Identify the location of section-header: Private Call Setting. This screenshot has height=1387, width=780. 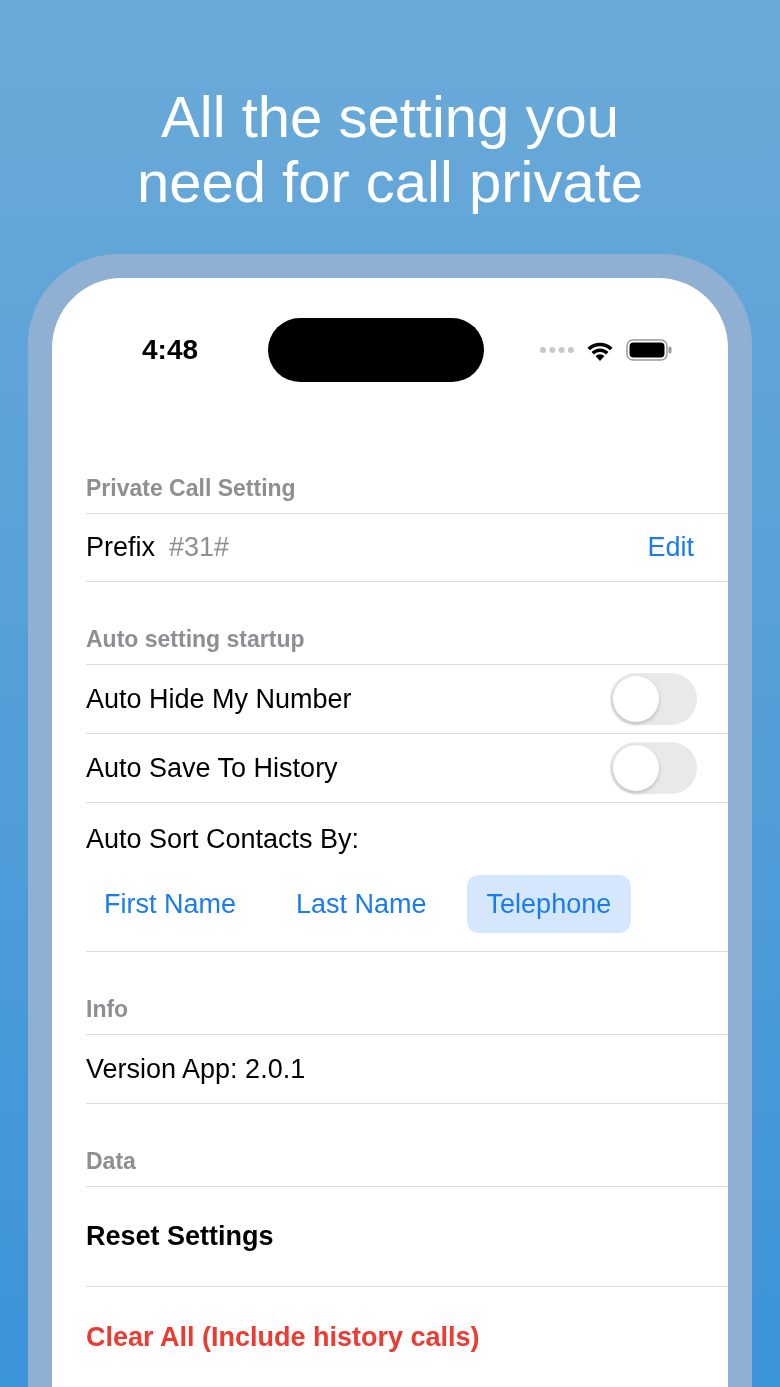
(191, 488).